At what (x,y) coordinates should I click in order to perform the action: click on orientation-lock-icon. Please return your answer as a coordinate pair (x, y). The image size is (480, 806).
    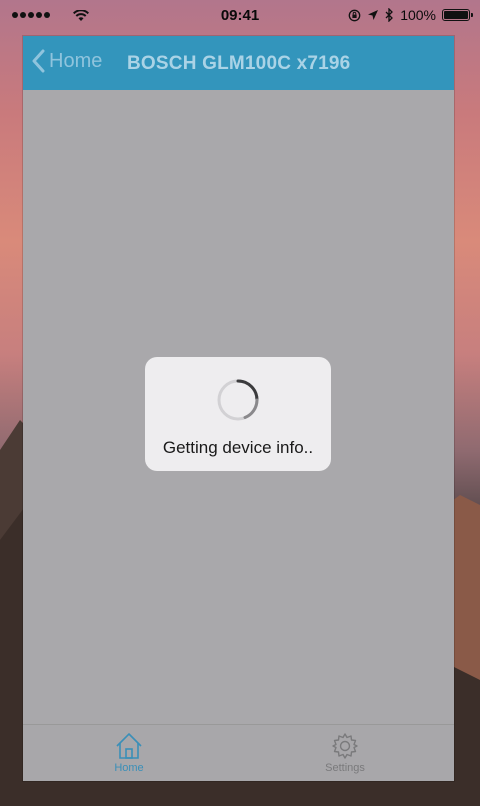
    Looking at the image, I should click on (354, 15).